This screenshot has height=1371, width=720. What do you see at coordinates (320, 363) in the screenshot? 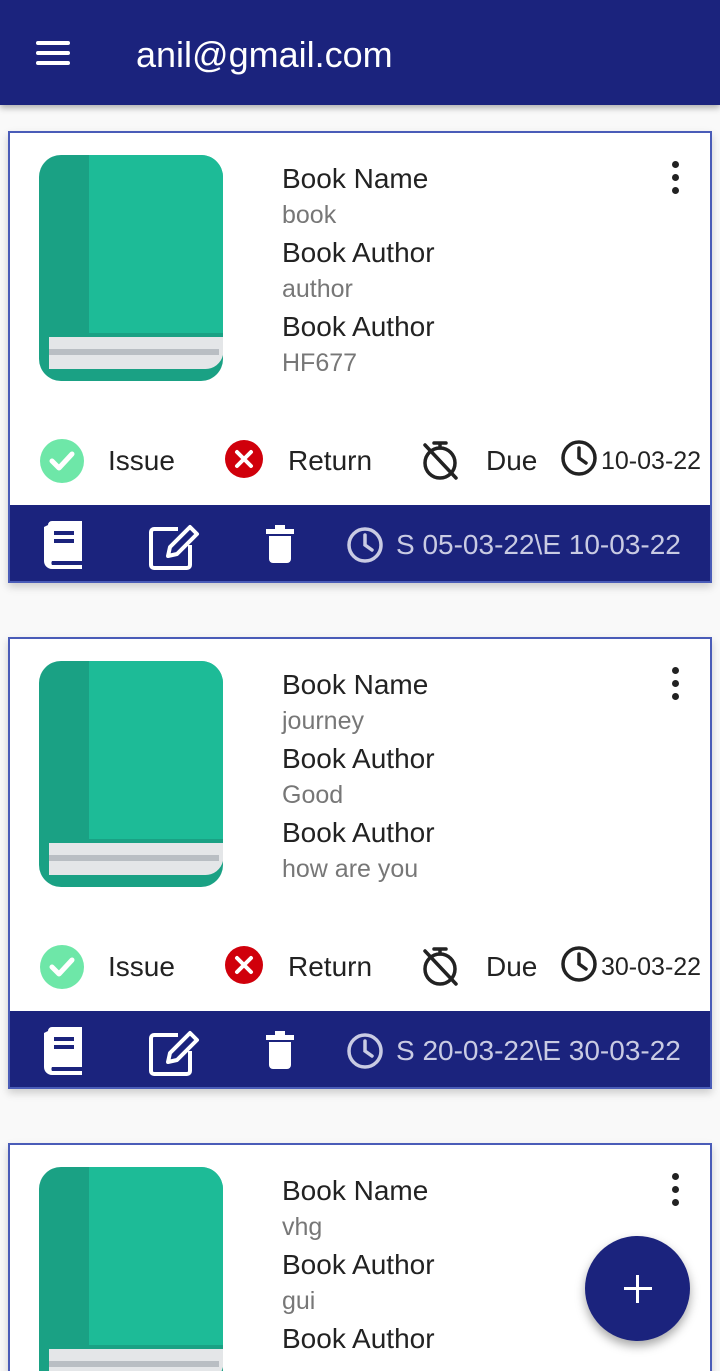
I see `book-code-value: HF677` at bounding box center [320, 363].